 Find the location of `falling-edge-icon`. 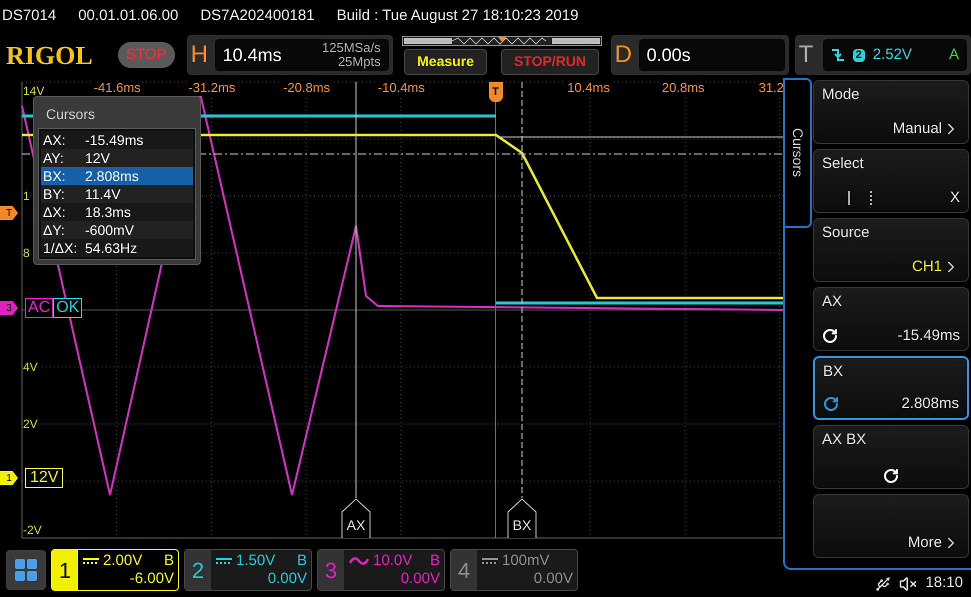

falling-edge-icon is located at coordinates (837, 55).